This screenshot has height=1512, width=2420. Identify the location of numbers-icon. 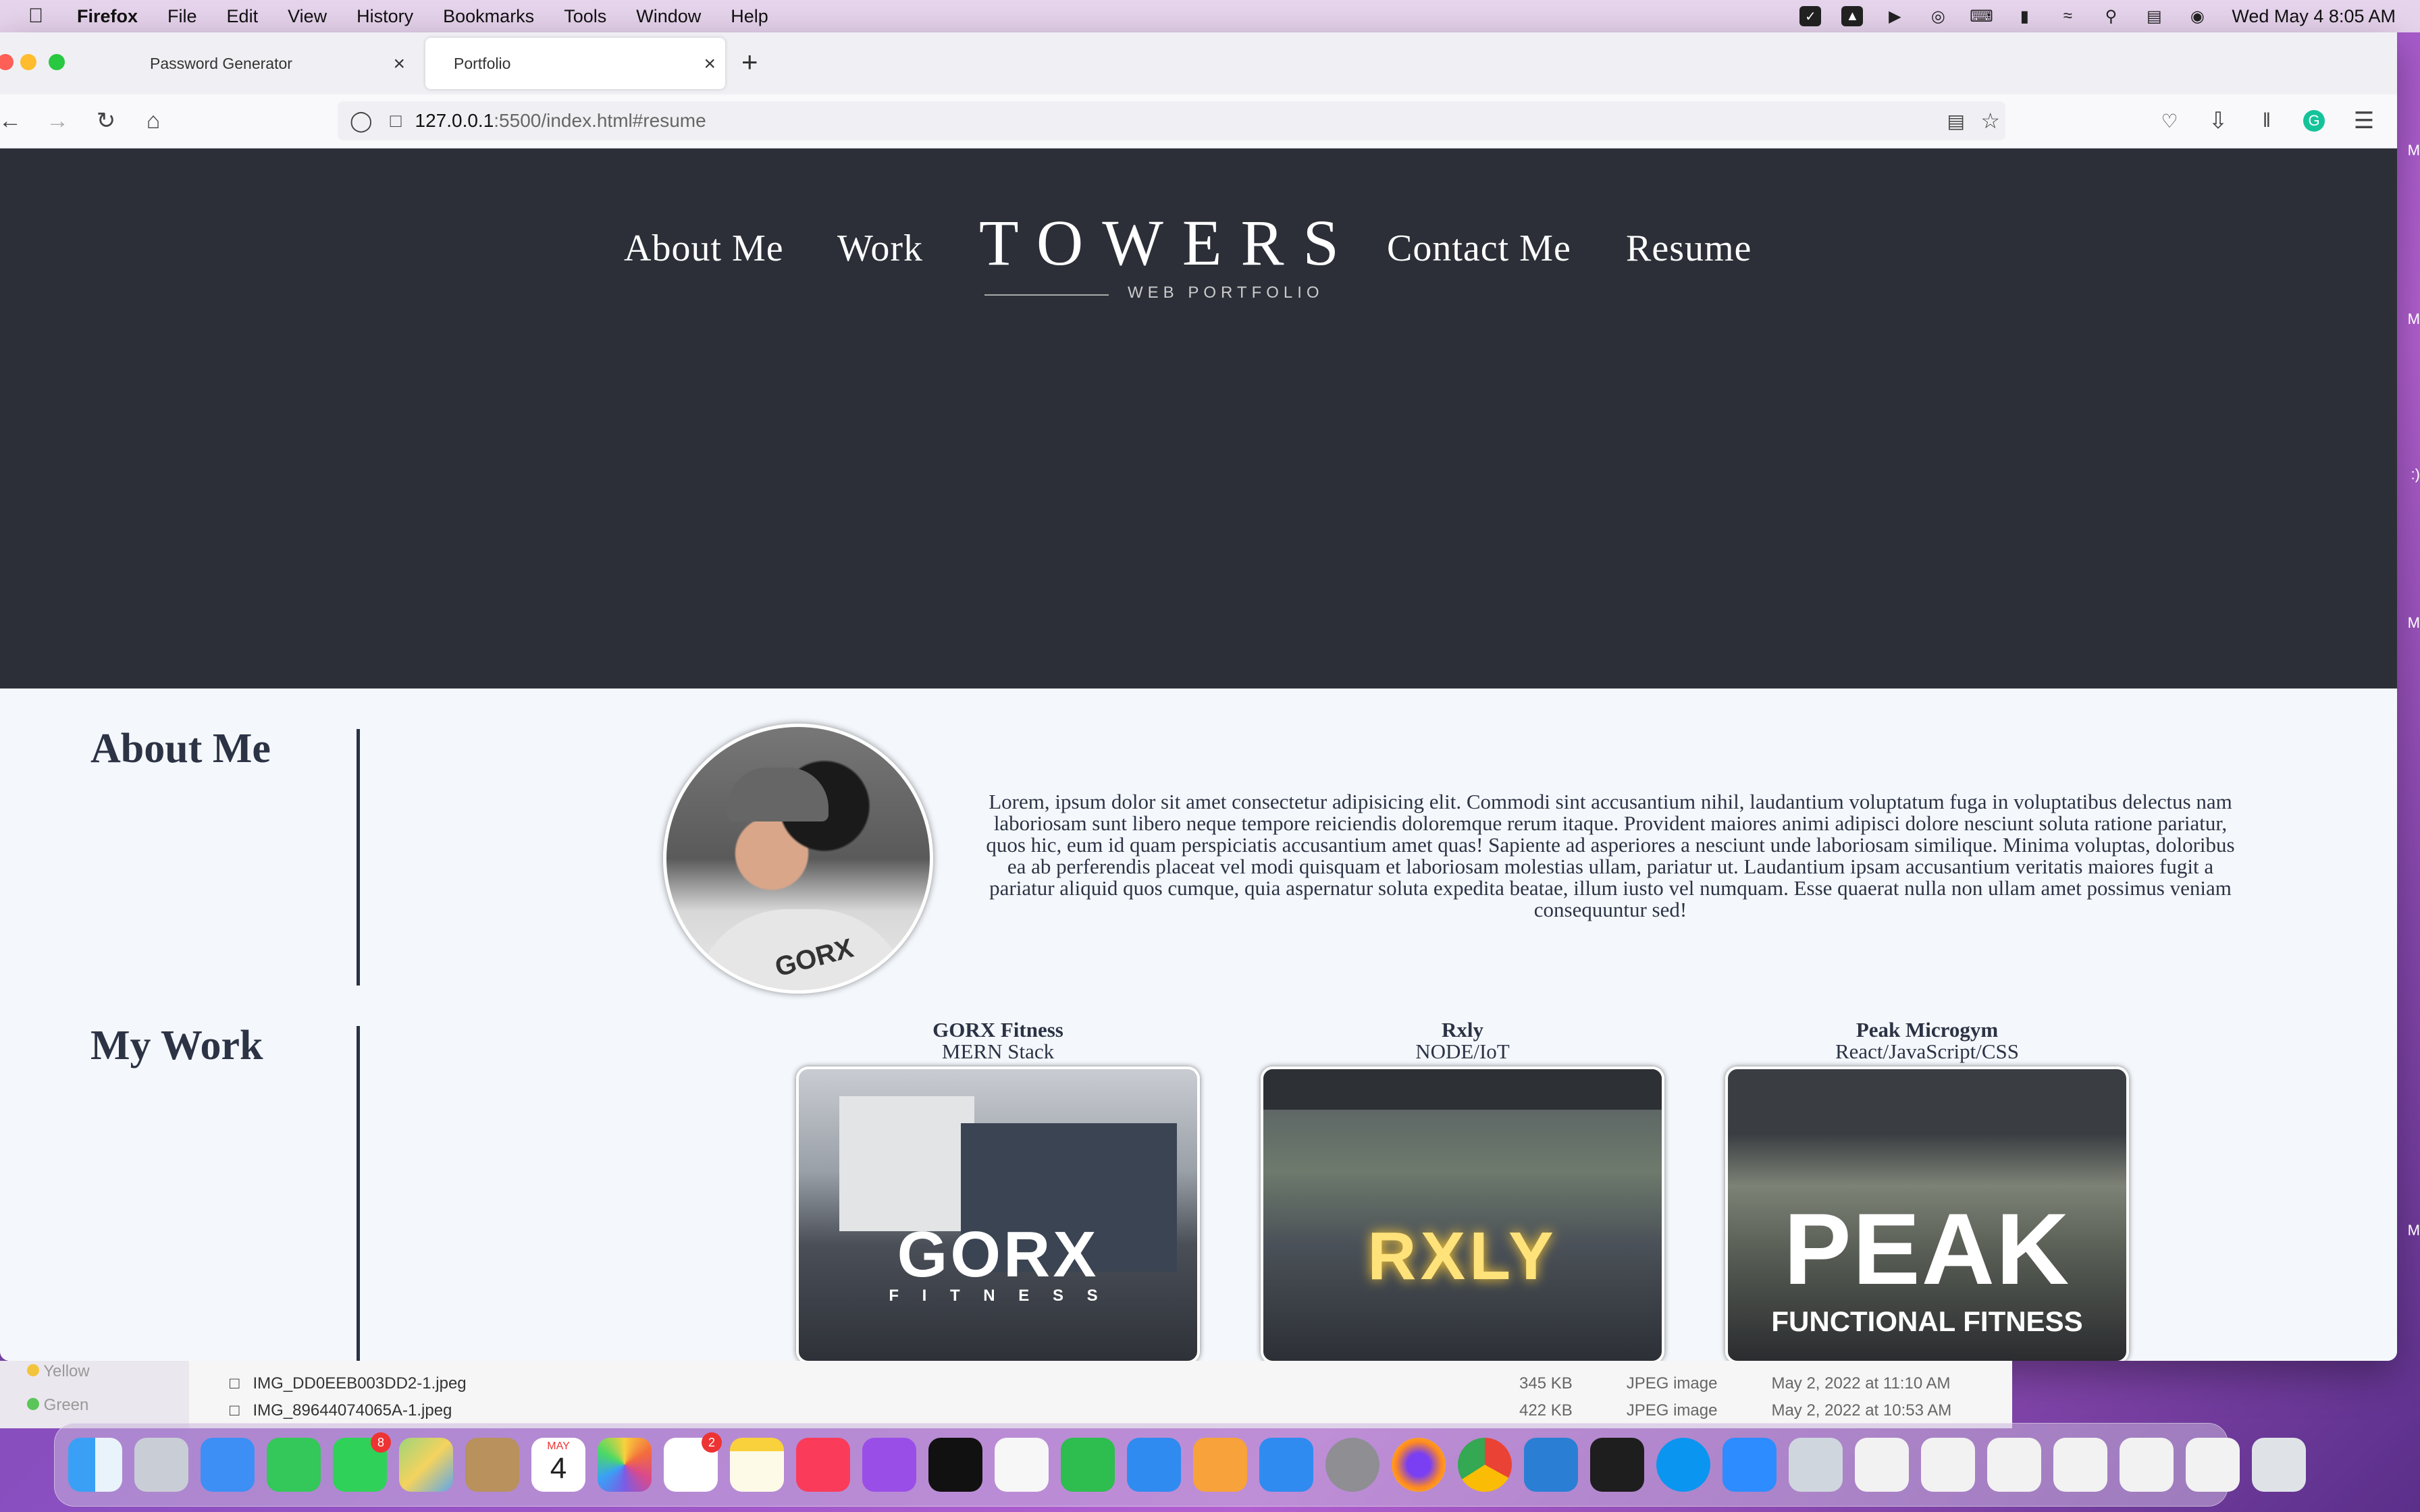
(1088, 1465).